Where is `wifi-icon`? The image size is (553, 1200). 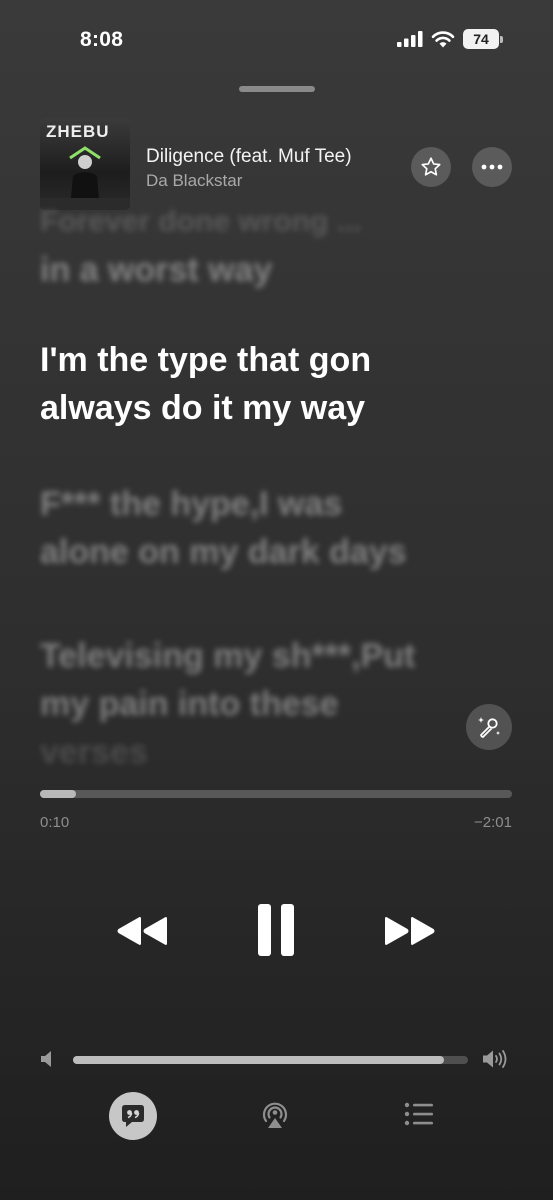 wifi-icon is located at coordinates (443, 39).